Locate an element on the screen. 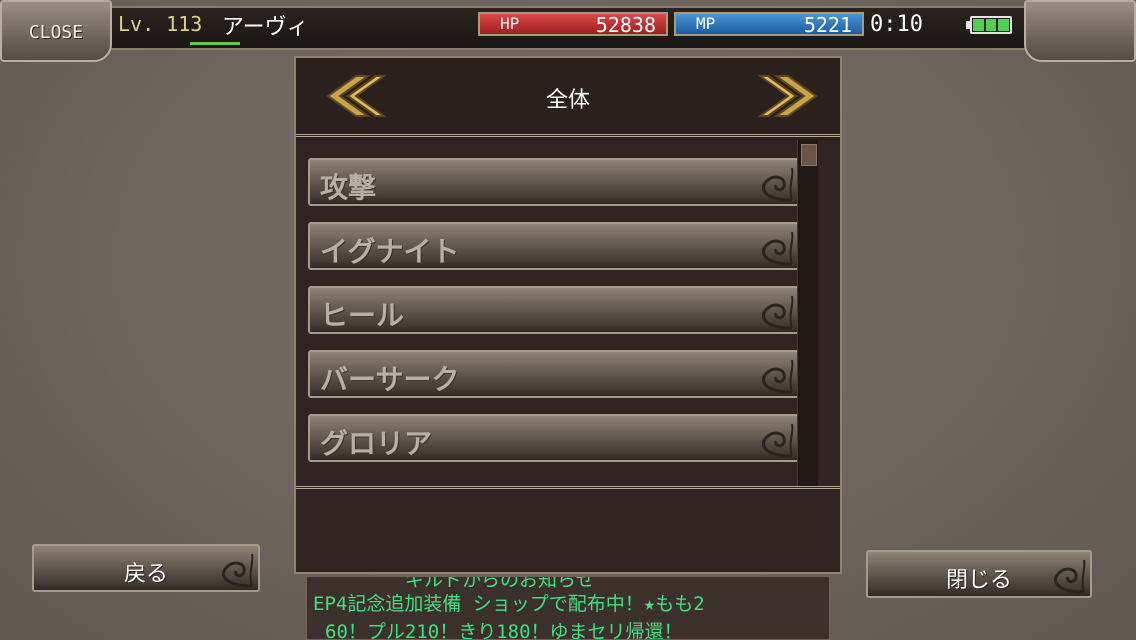 The width and height of the screenshot is (1136, 640). mp-value: 5221 is located at coordinates (827, 25).